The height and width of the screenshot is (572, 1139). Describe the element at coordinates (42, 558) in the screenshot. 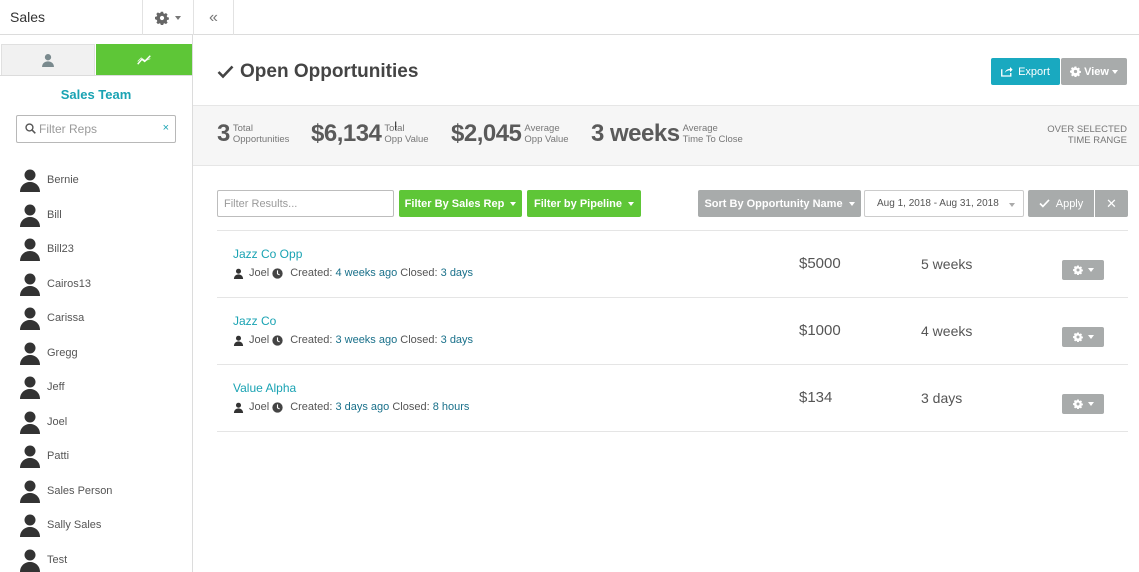

I see `rep-list-item: Test` at that location.